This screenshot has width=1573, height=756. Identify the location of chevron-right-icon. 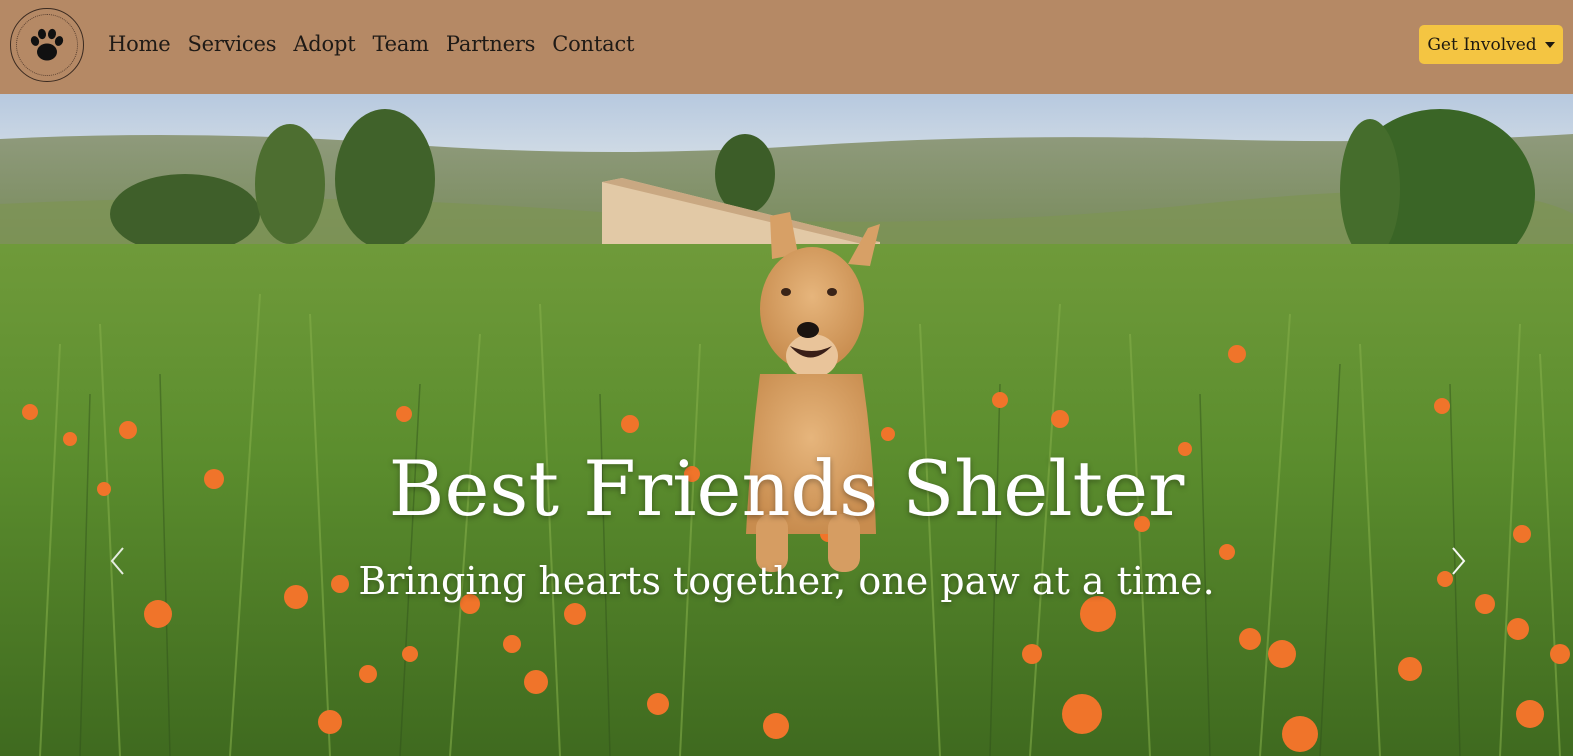
(1459, 561).